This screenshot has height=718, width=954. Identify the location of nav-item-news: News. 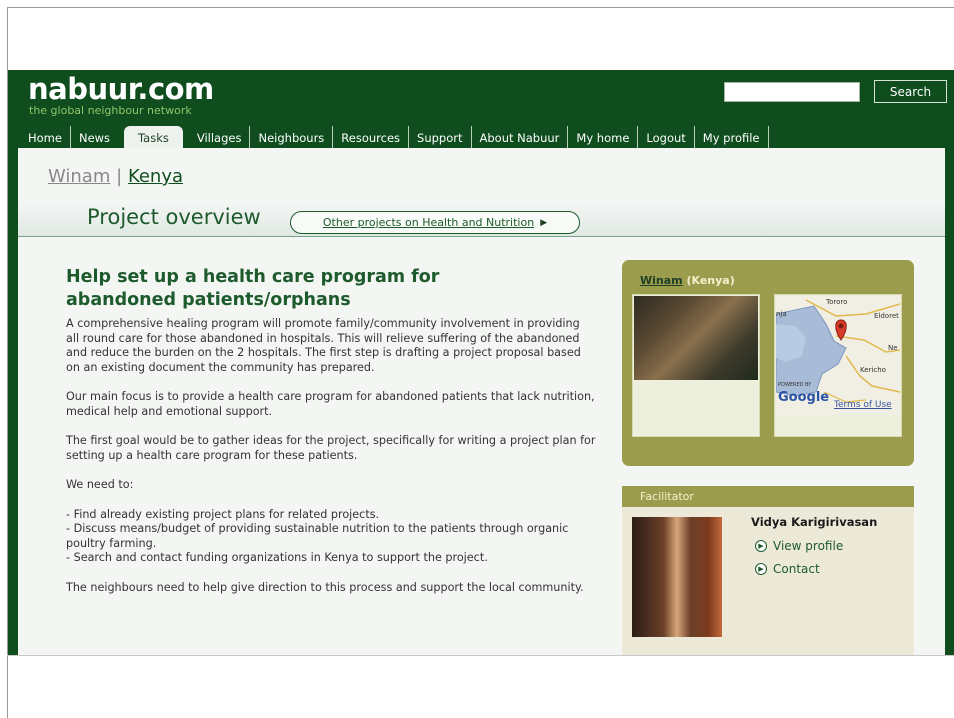
(94, 137).